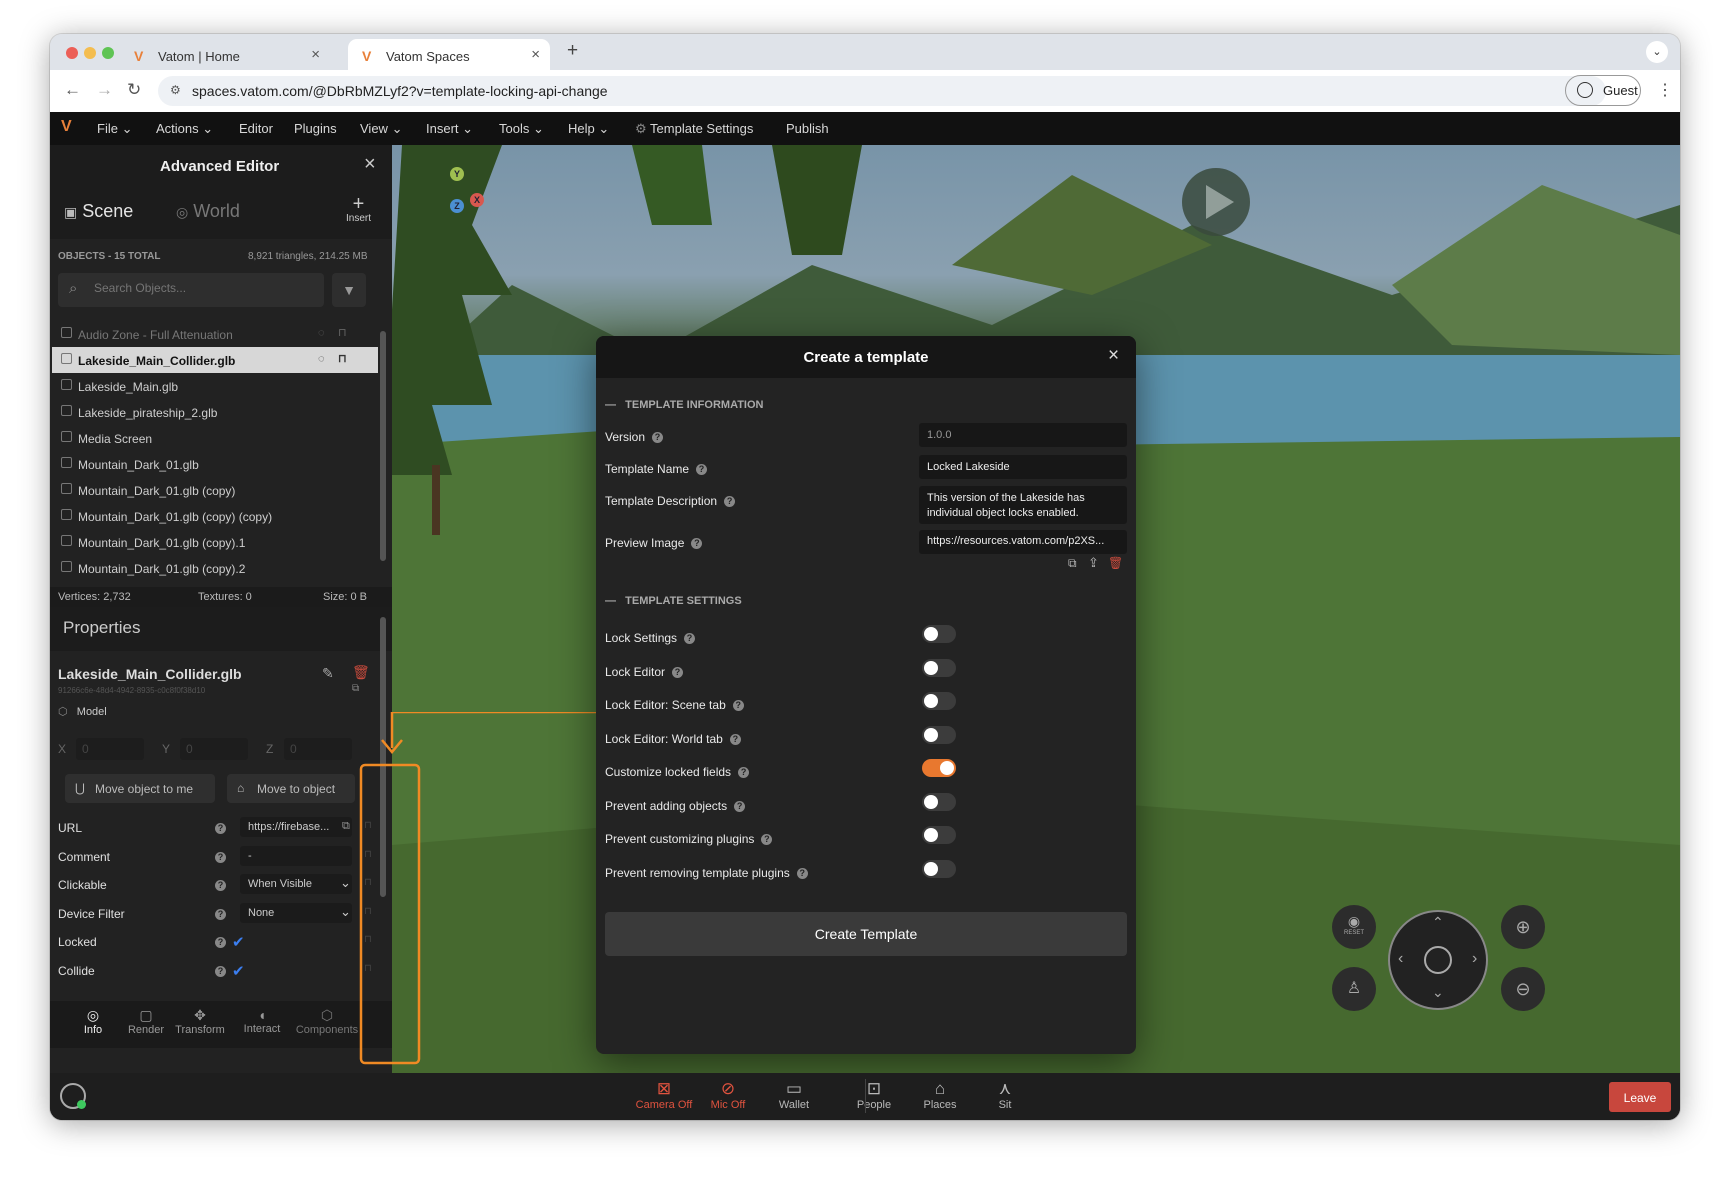 Image resolution: width=1731 pixels, height=1188 pixels. Describe the element at coordinates (1023, 435) in the screenshot. I see `version-field: 1.0.0` at that location.